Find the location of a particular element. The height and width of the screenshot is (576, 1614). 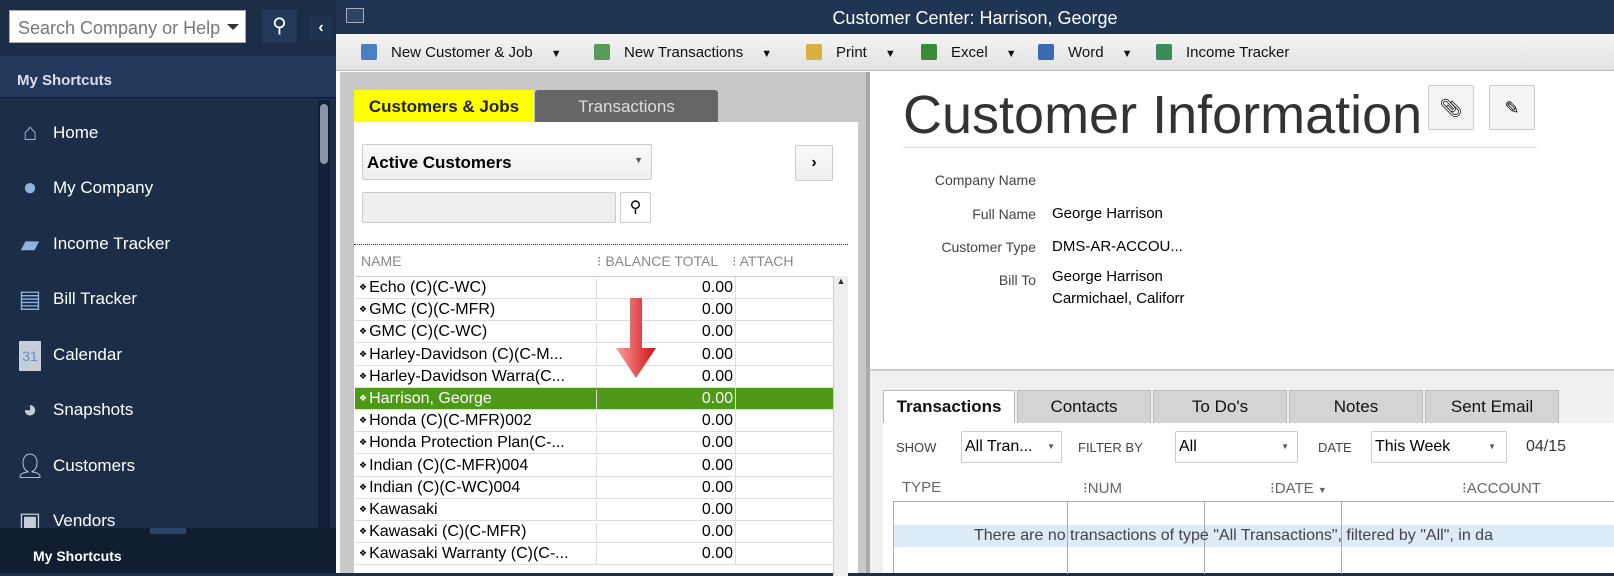

sidebar-item-bill-tracker: ▤ Bill Tracker is located at coordinates (160, 300).